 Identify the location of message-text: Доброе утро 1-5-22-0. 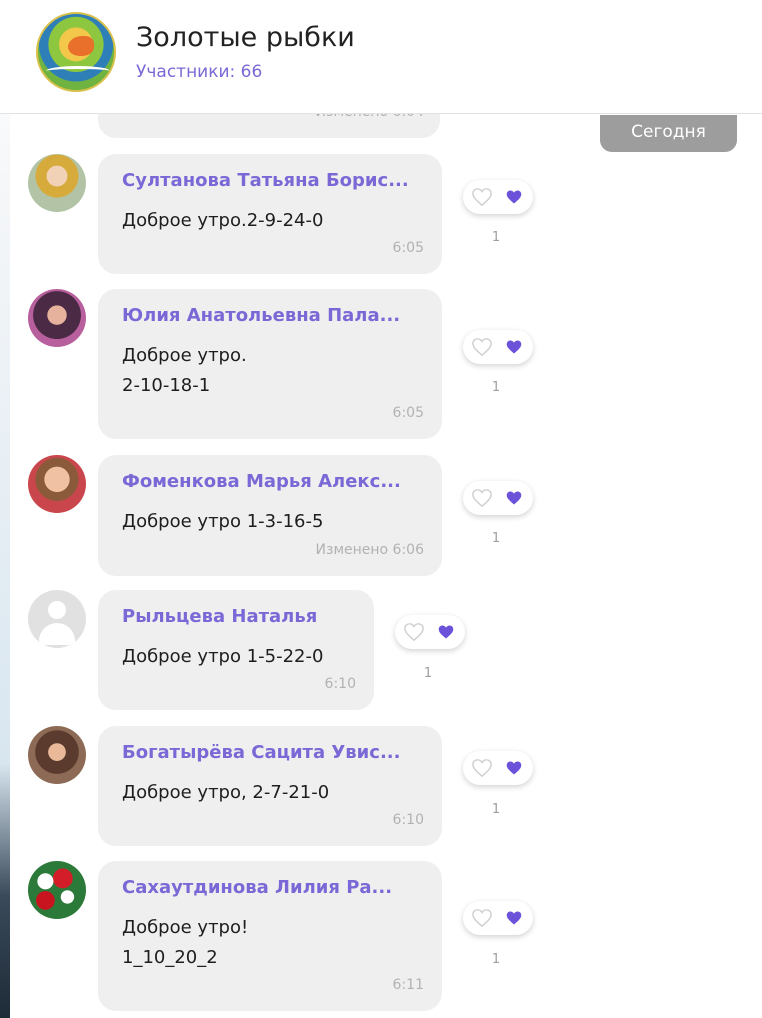
(223, 656).